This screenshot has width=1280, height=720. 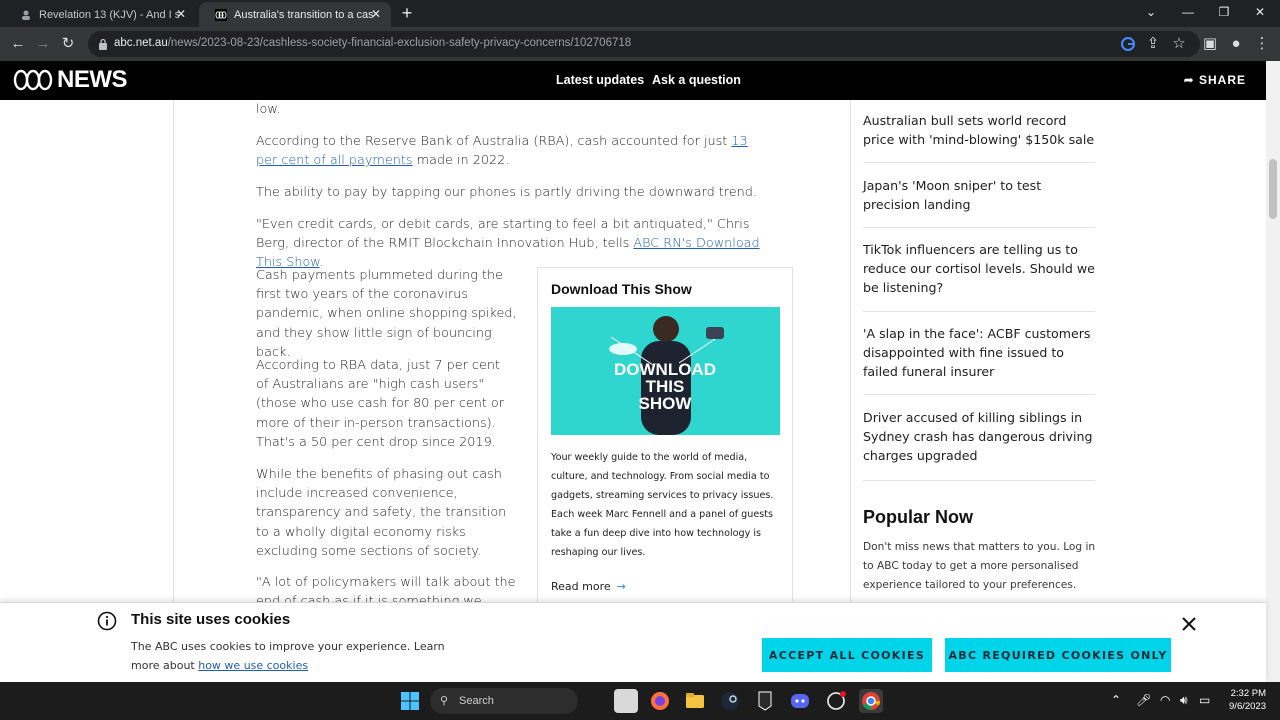 I want to click on microphone-icon: 🎤︎, so click(x=1143, y=700).